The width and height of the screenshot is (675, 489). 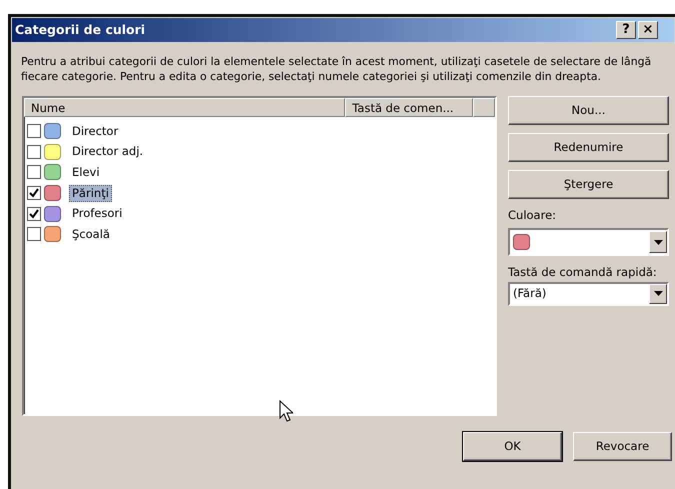 What do you see at coordinates (583, 273) in the screenshot?
I see `shortcut-label: Tastă de comandă rapidă:` at bounding box center [583, 273].